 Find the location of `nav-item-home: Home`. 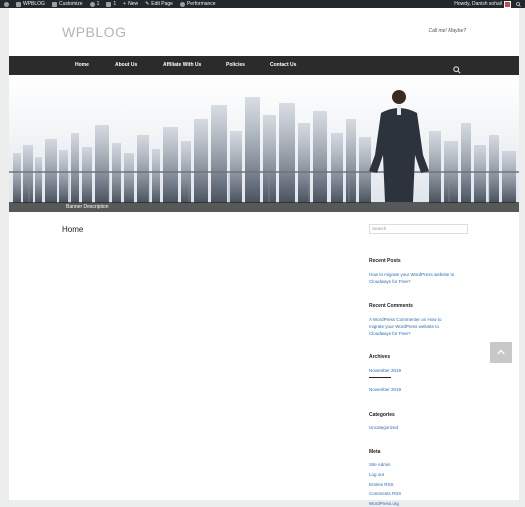

nav-item-home: Home is located at coordinates (82, 65).